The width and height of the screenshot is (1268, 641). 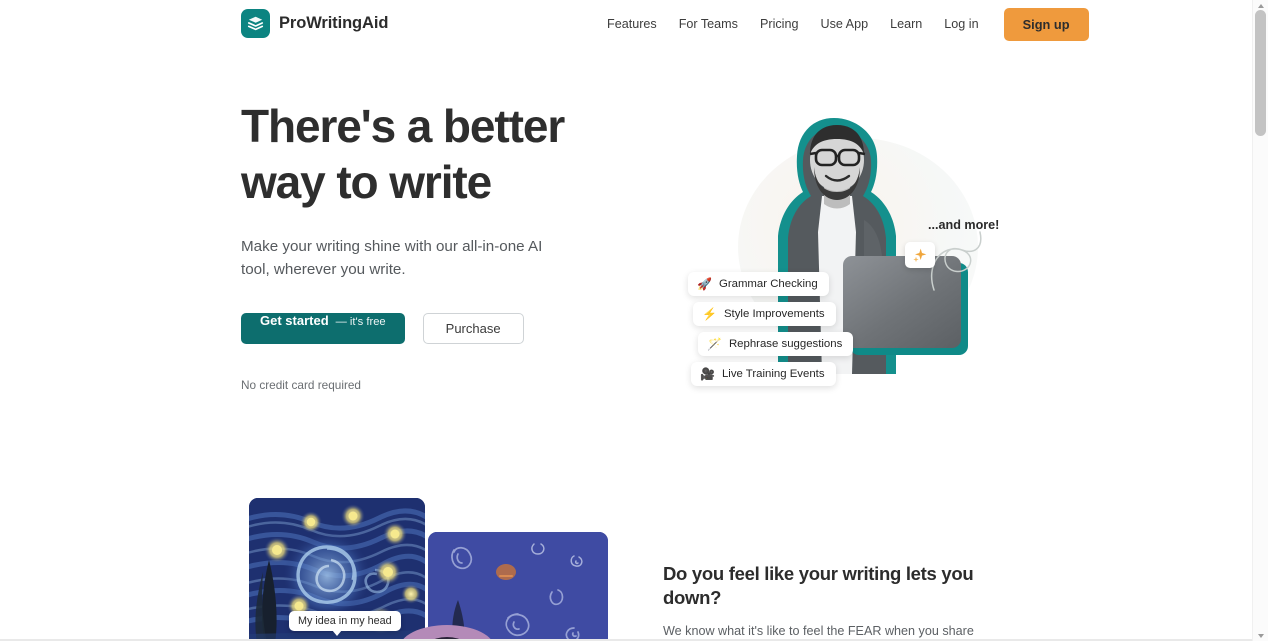 I want to click on nav-item-for-teams: For Teams, so click(x=708, y=24).